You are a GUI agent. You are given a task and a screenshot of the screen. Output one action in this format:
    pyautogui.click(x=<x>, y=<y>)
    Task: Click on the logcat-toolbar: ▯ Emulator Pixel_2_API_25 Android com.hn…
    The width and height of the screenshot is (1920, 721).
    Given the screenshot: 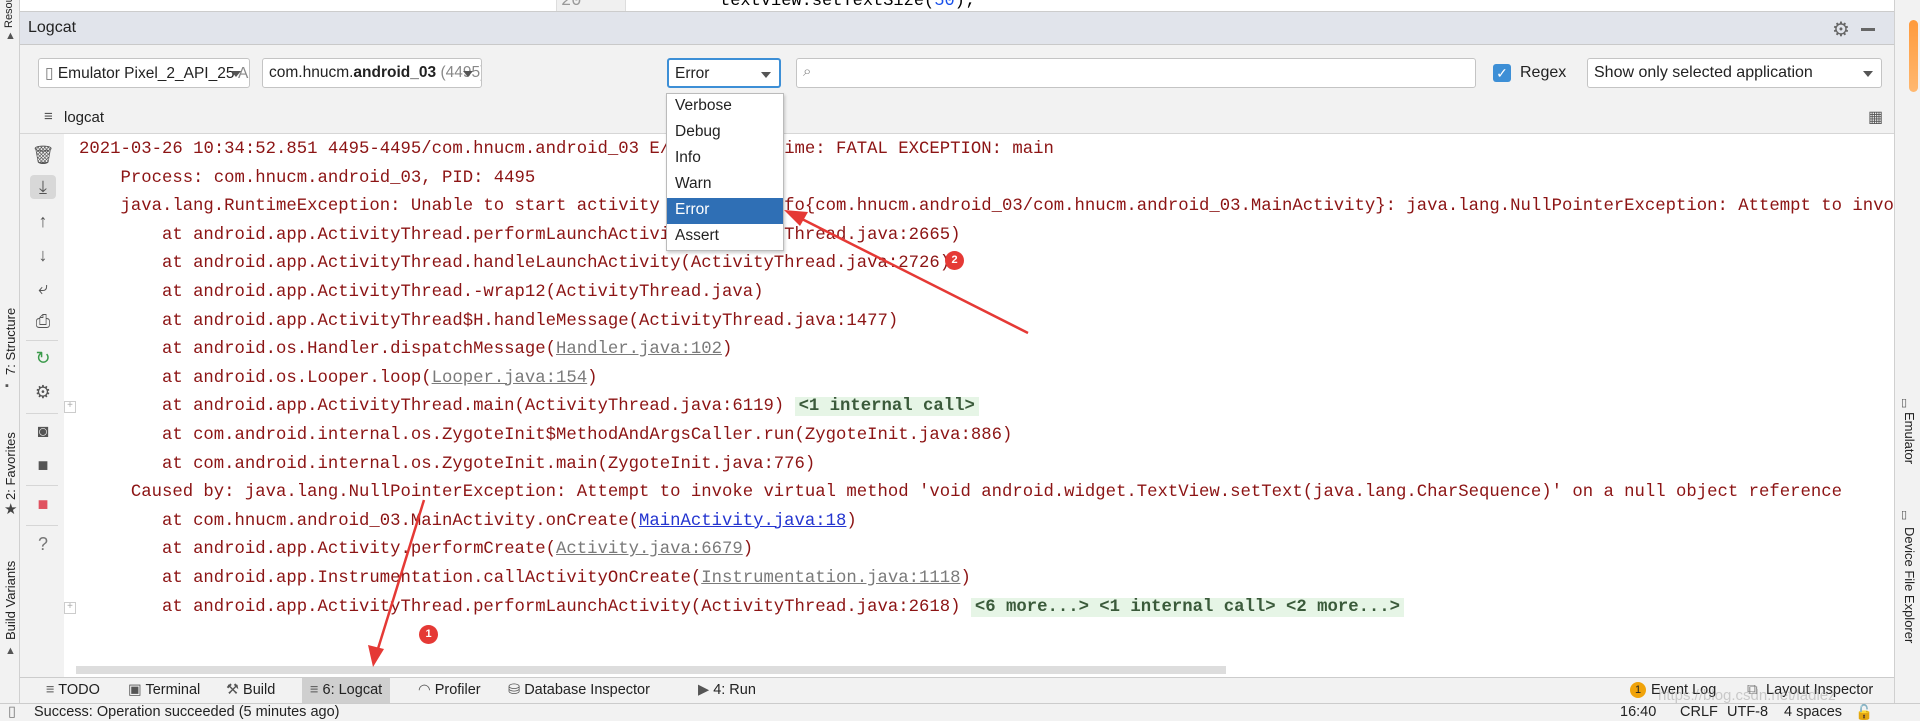 What is the action you would take?
    pyautogui.click(x=957, y=73)
    